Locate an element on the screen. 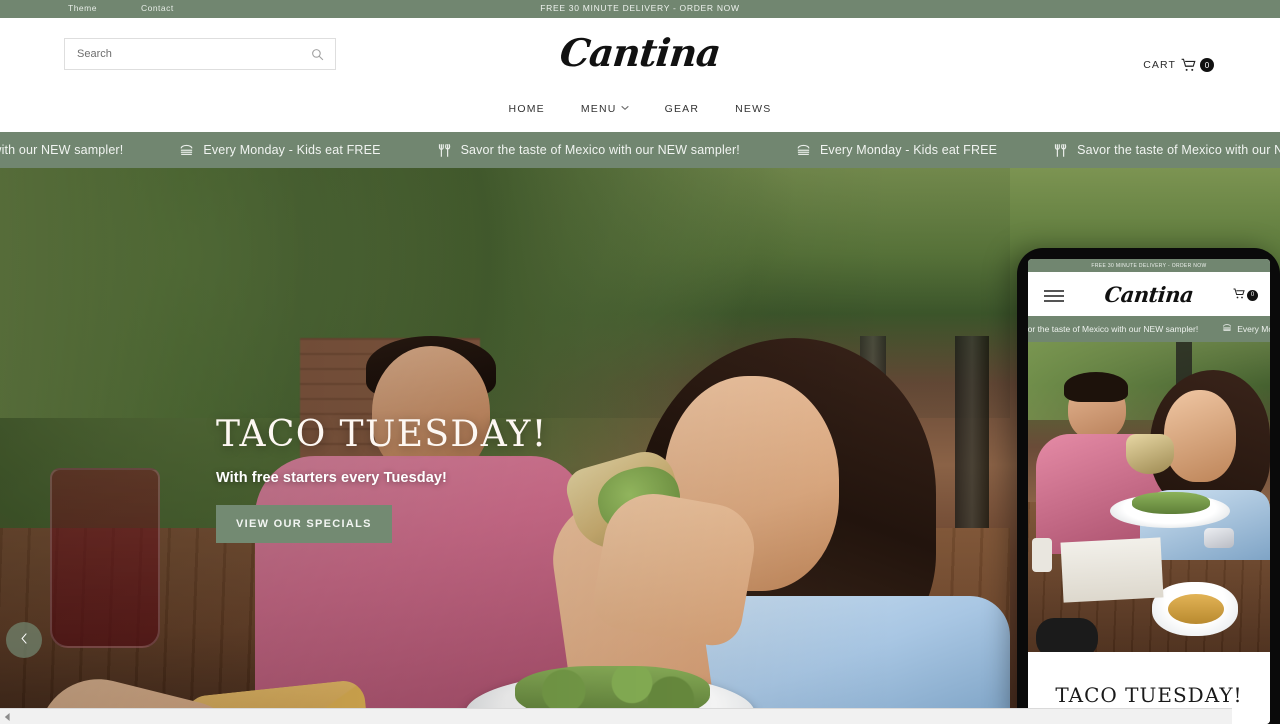  scrollbar-left-arrow is located at coordinates (8, 716).